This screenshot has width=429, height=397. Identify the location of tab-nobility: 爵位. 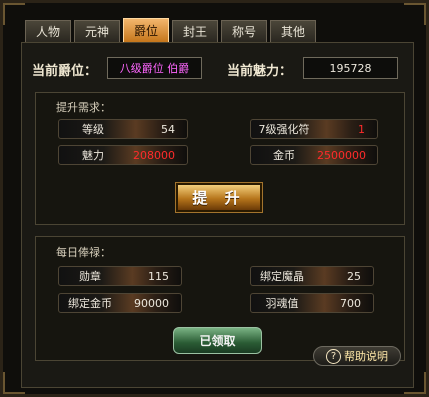
(146, 30).